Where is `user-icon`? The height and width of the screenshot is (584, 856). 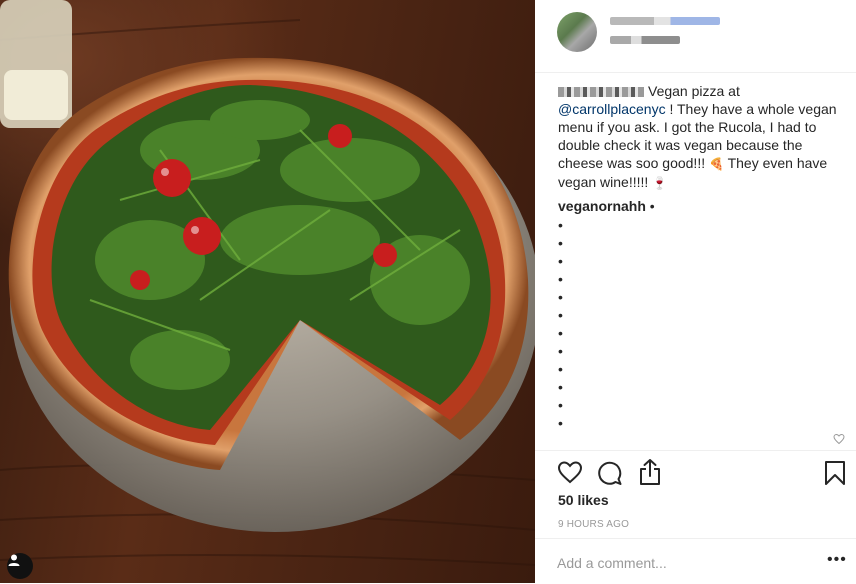 user-icon is located at coordinates (14, 560).